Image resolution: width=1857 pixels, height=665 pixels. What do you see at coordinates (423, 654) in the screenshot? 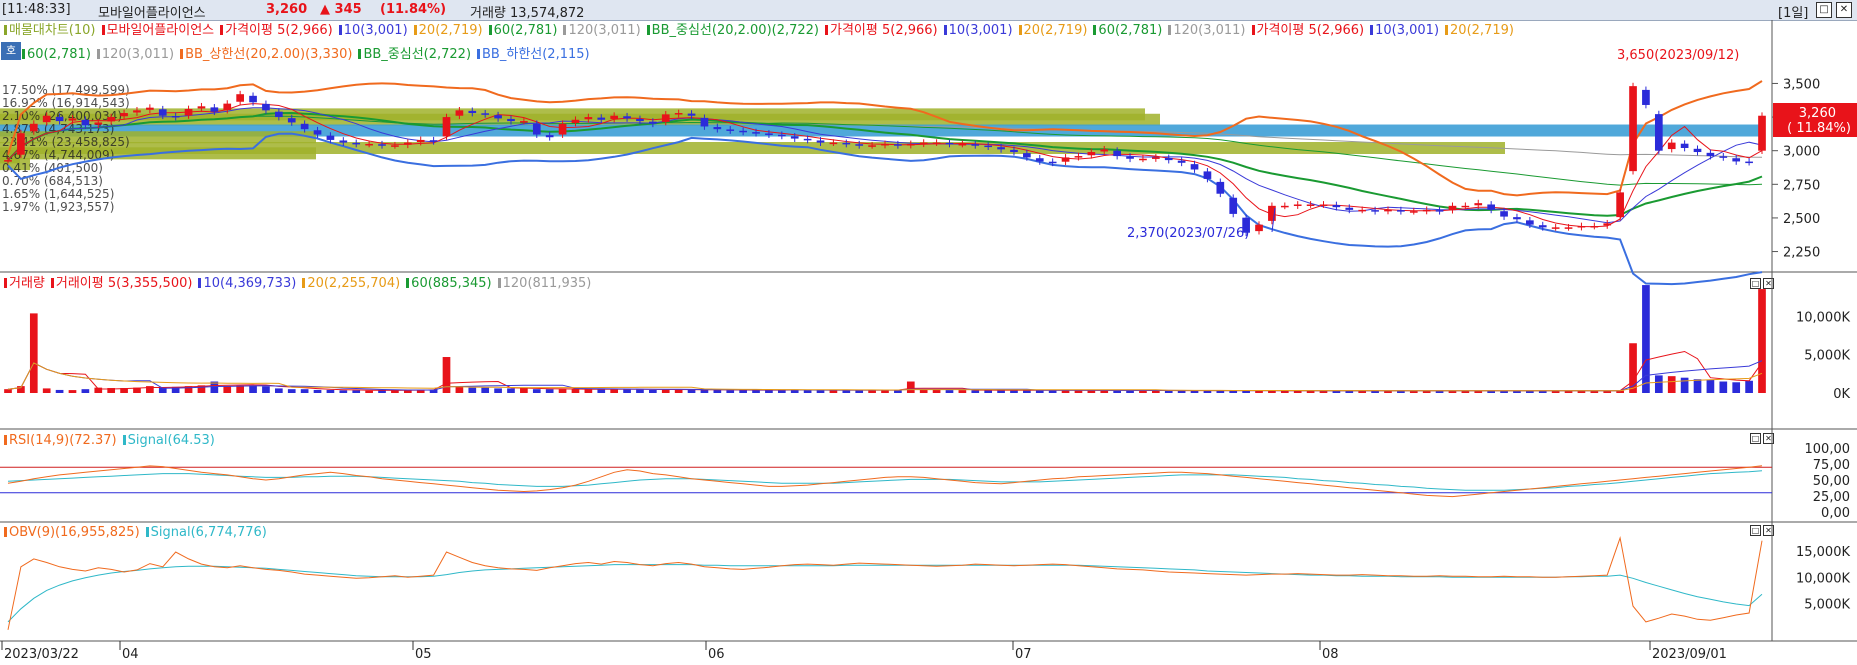
I see `x-tick-label: 05` at bounding box center [423, 654].